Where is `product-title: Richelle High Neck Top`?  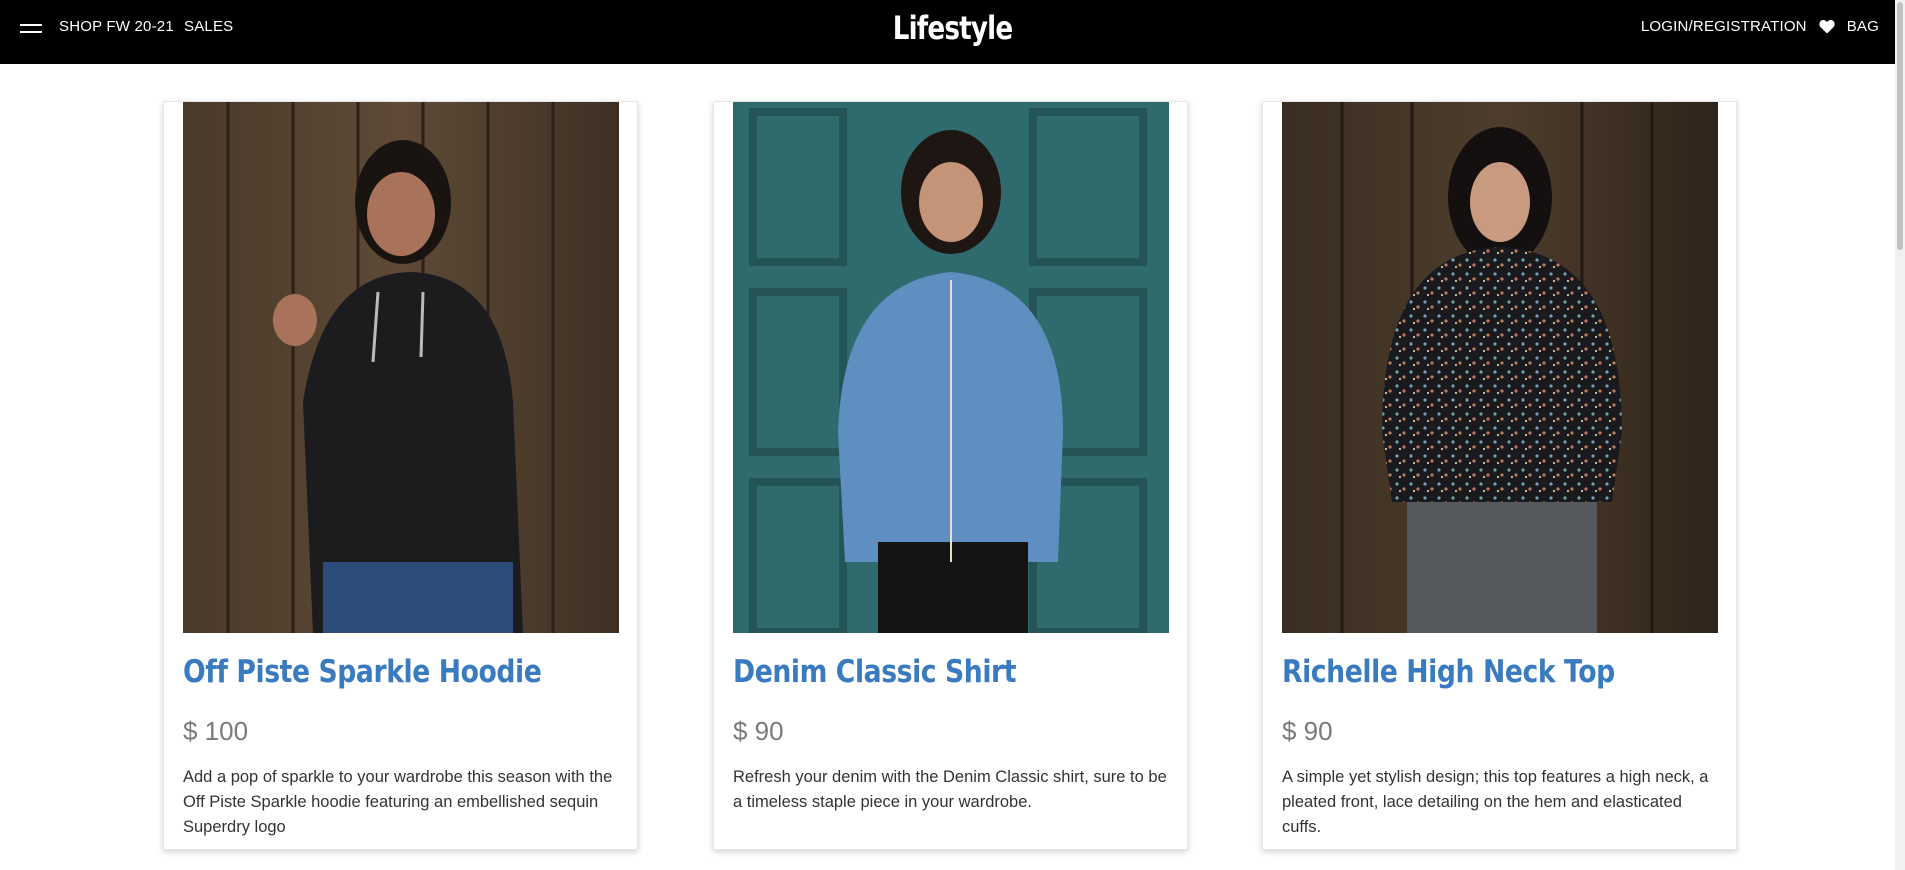
product-title: Richelle High Neck Top is located at coordinates (1471, 672).